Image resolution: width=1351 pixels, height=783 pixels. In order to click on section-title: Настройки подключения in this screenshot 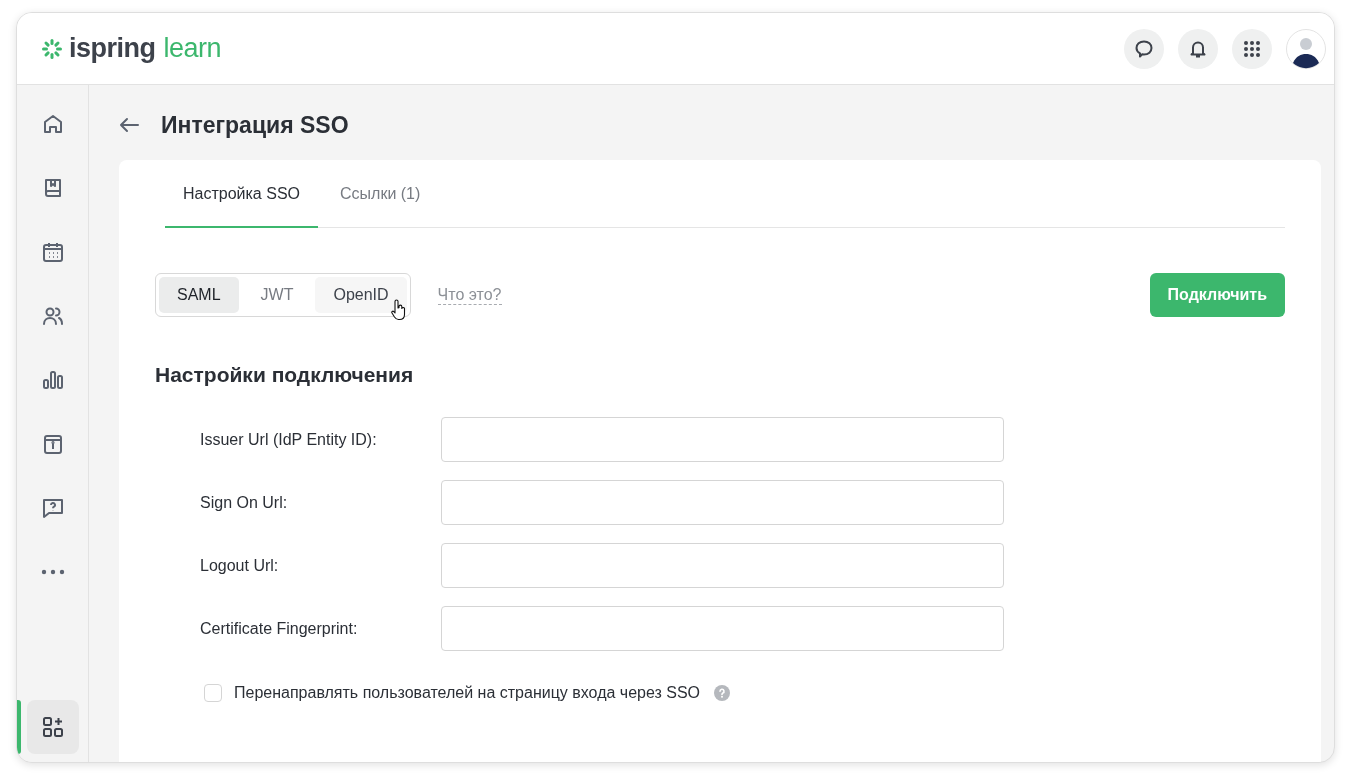, I will do `click(285, 375)`.